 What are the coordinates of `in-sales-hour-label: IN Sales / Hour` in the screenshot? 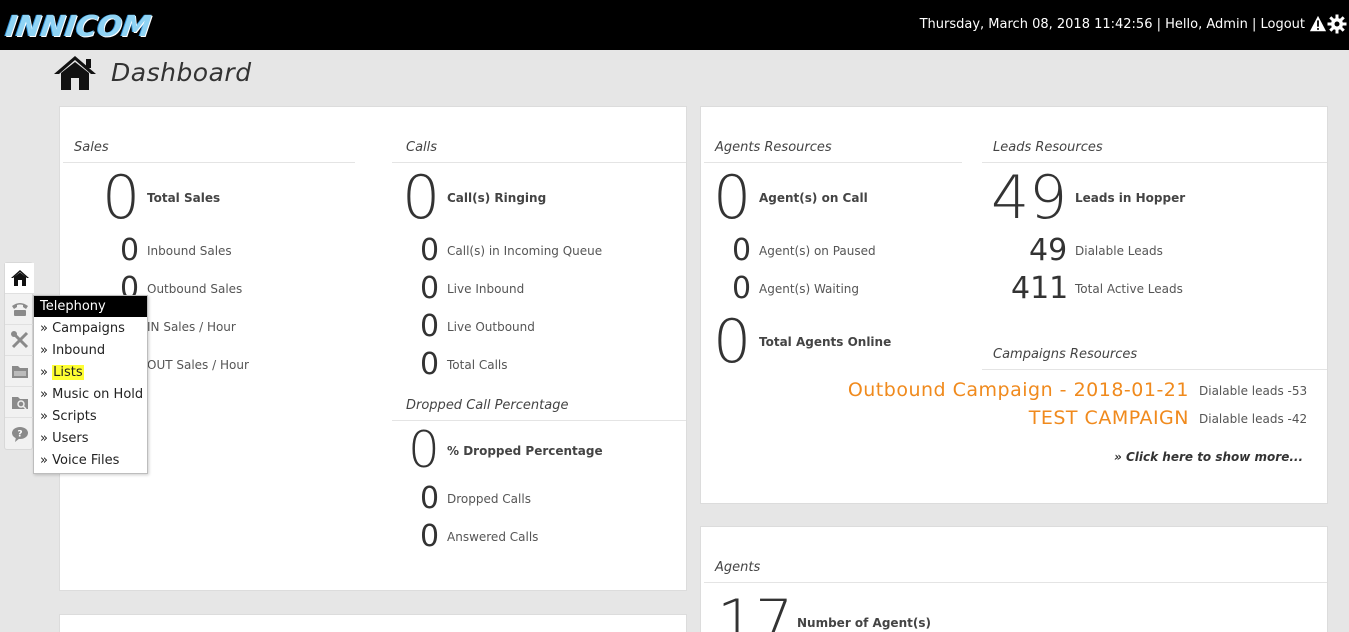 It's located at (191, 327).